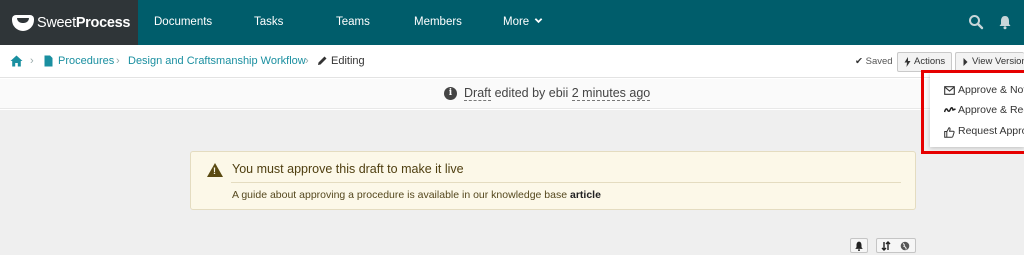 This screenshot has width=1024, height=255. Describe the element at coordinates (183, 22) in the screenshot. I see `nav-item-documents: Documents` at that location.